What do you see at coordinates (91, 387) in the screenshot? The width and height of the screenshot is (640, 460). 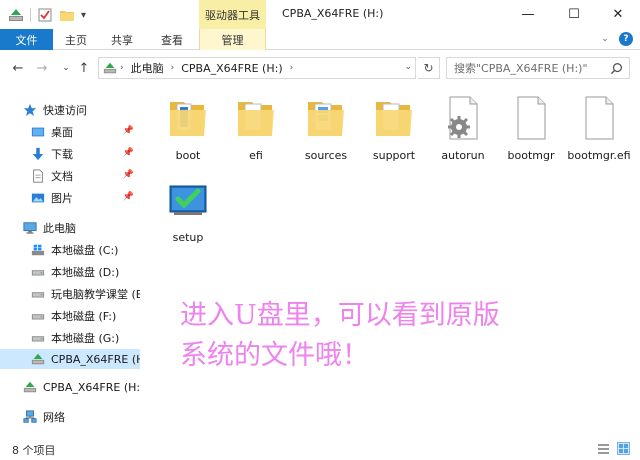 I see `nav-item-label: CPBA_X64FRE (H:)` at bounding box center [91, 387].